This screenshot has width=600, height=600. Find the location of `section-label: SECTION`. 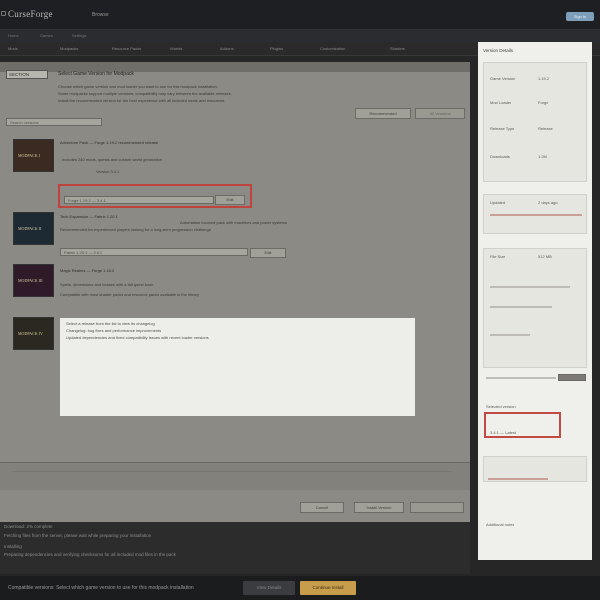

section-label: SECTION is located at coordinates (27, 74).